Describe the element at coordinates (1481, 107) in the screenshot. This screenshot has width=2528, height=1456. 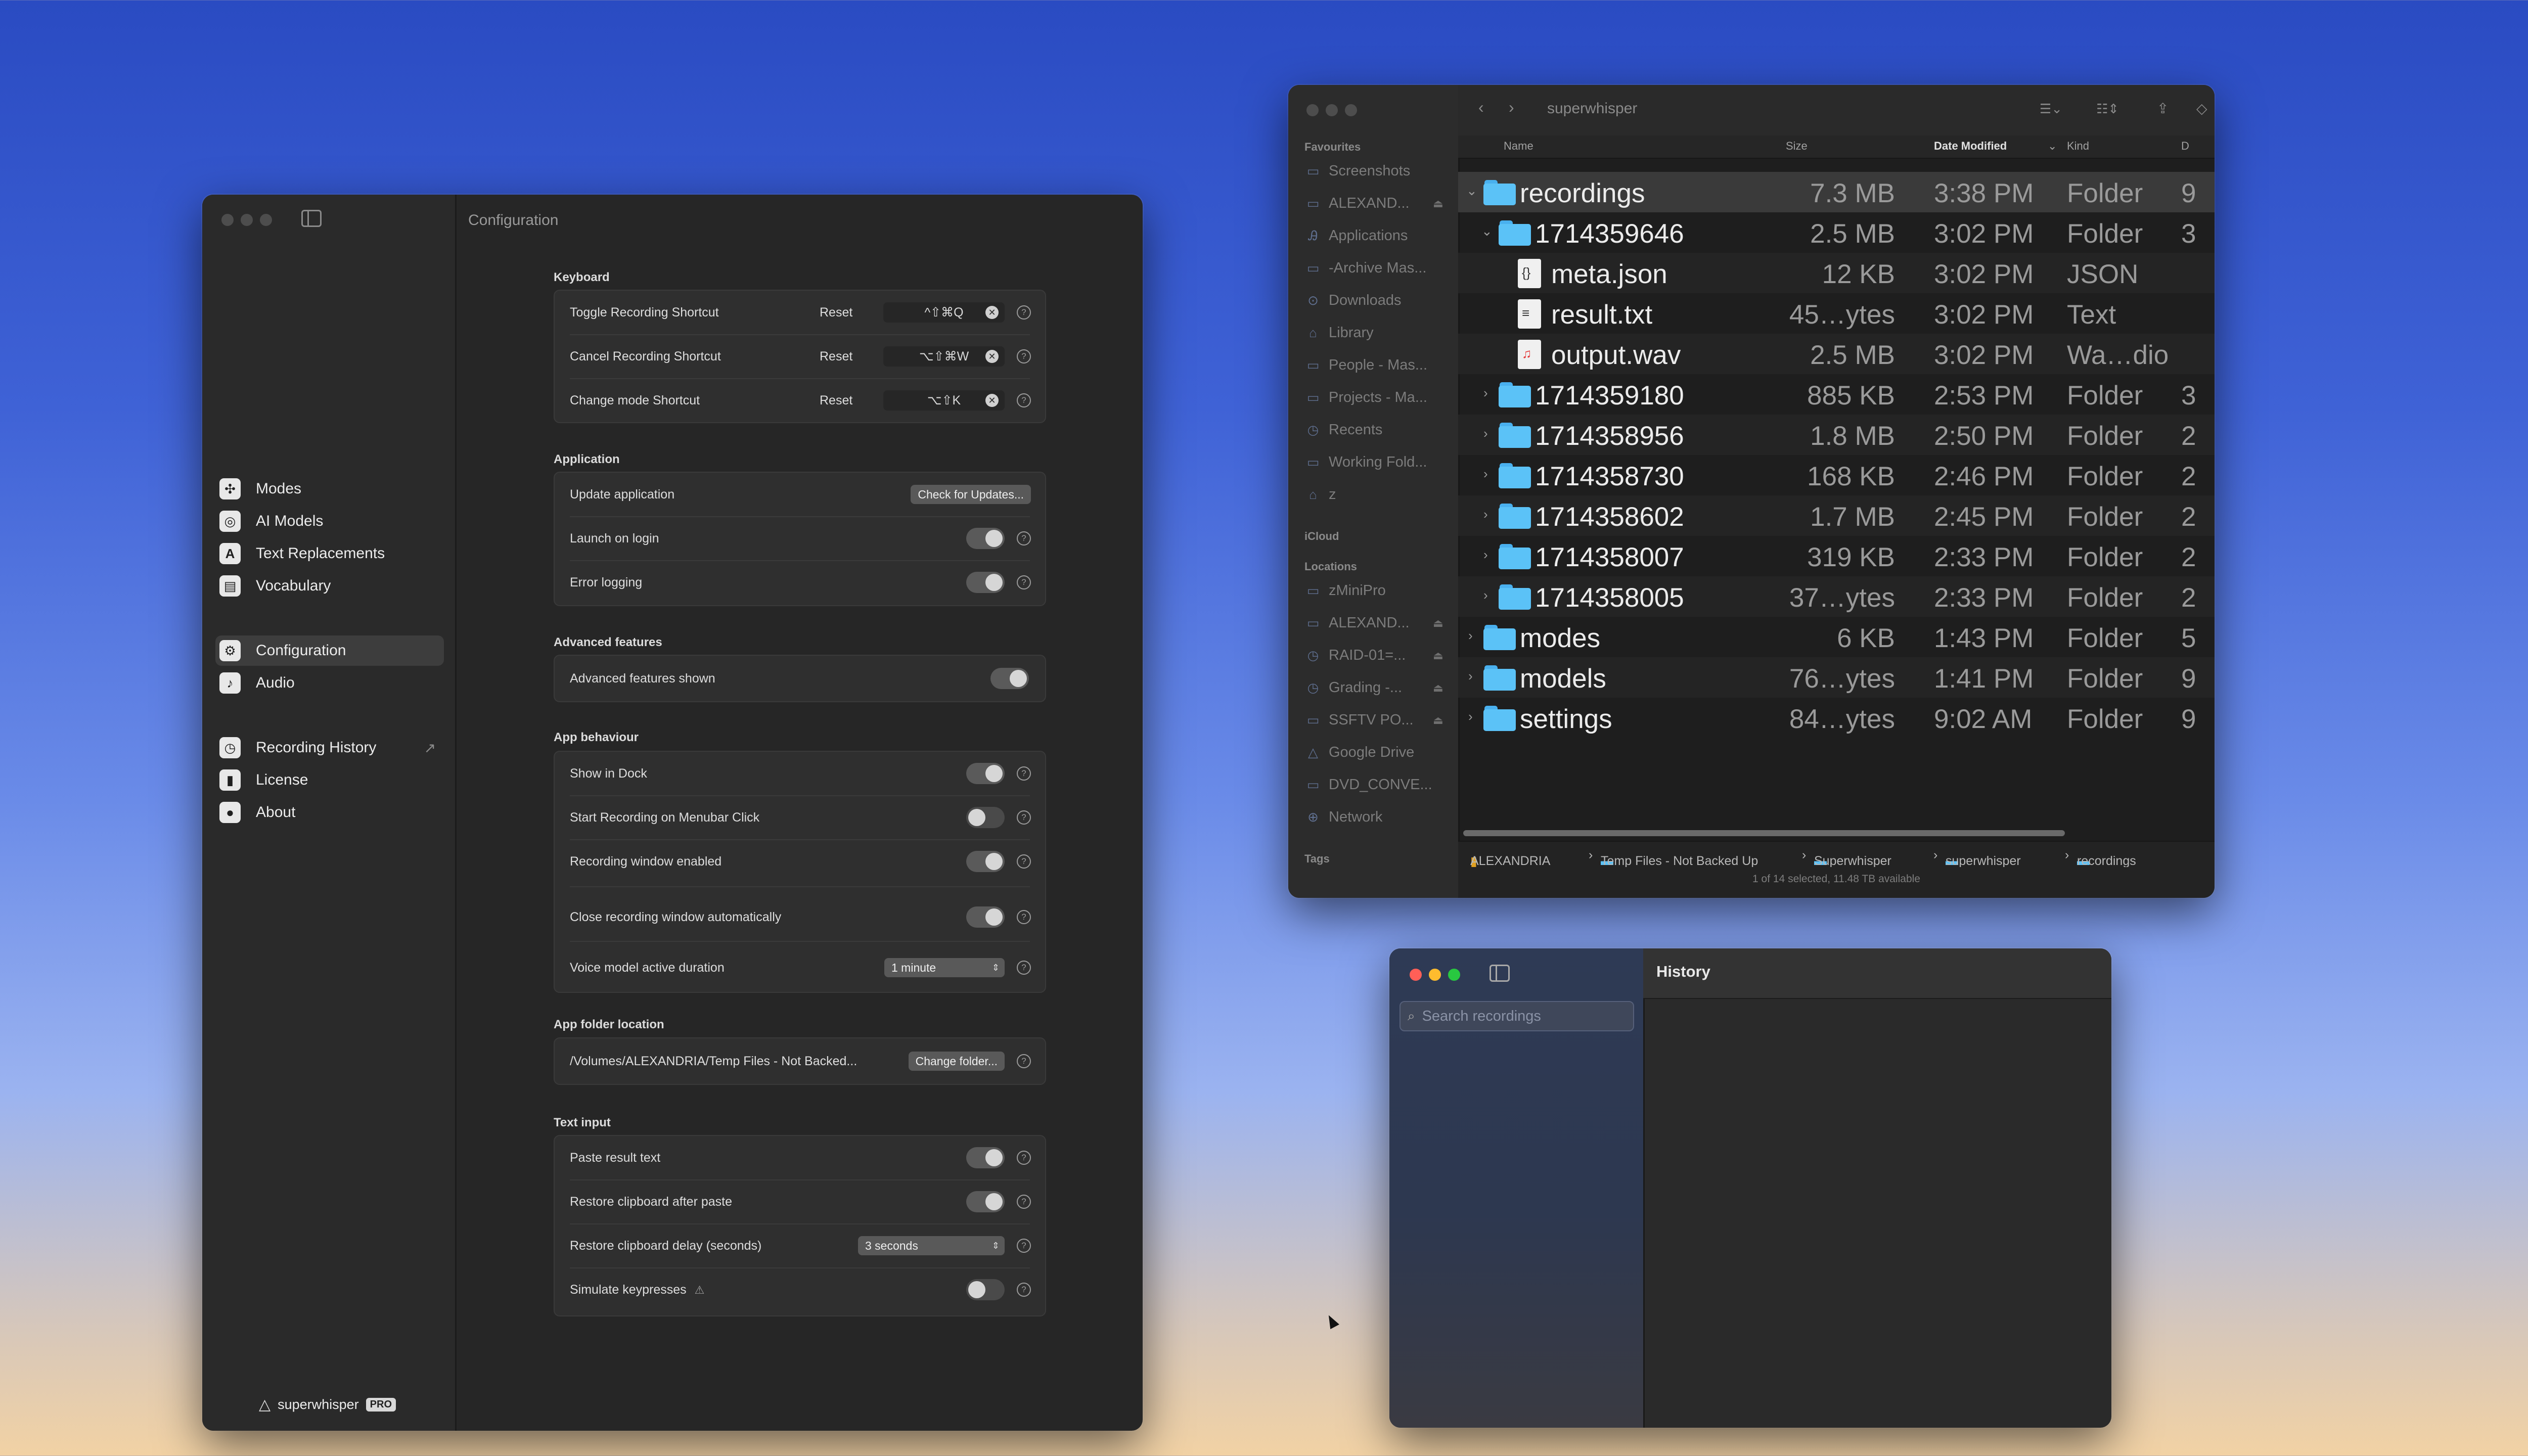
I see `back-icon: ‹` at that location.